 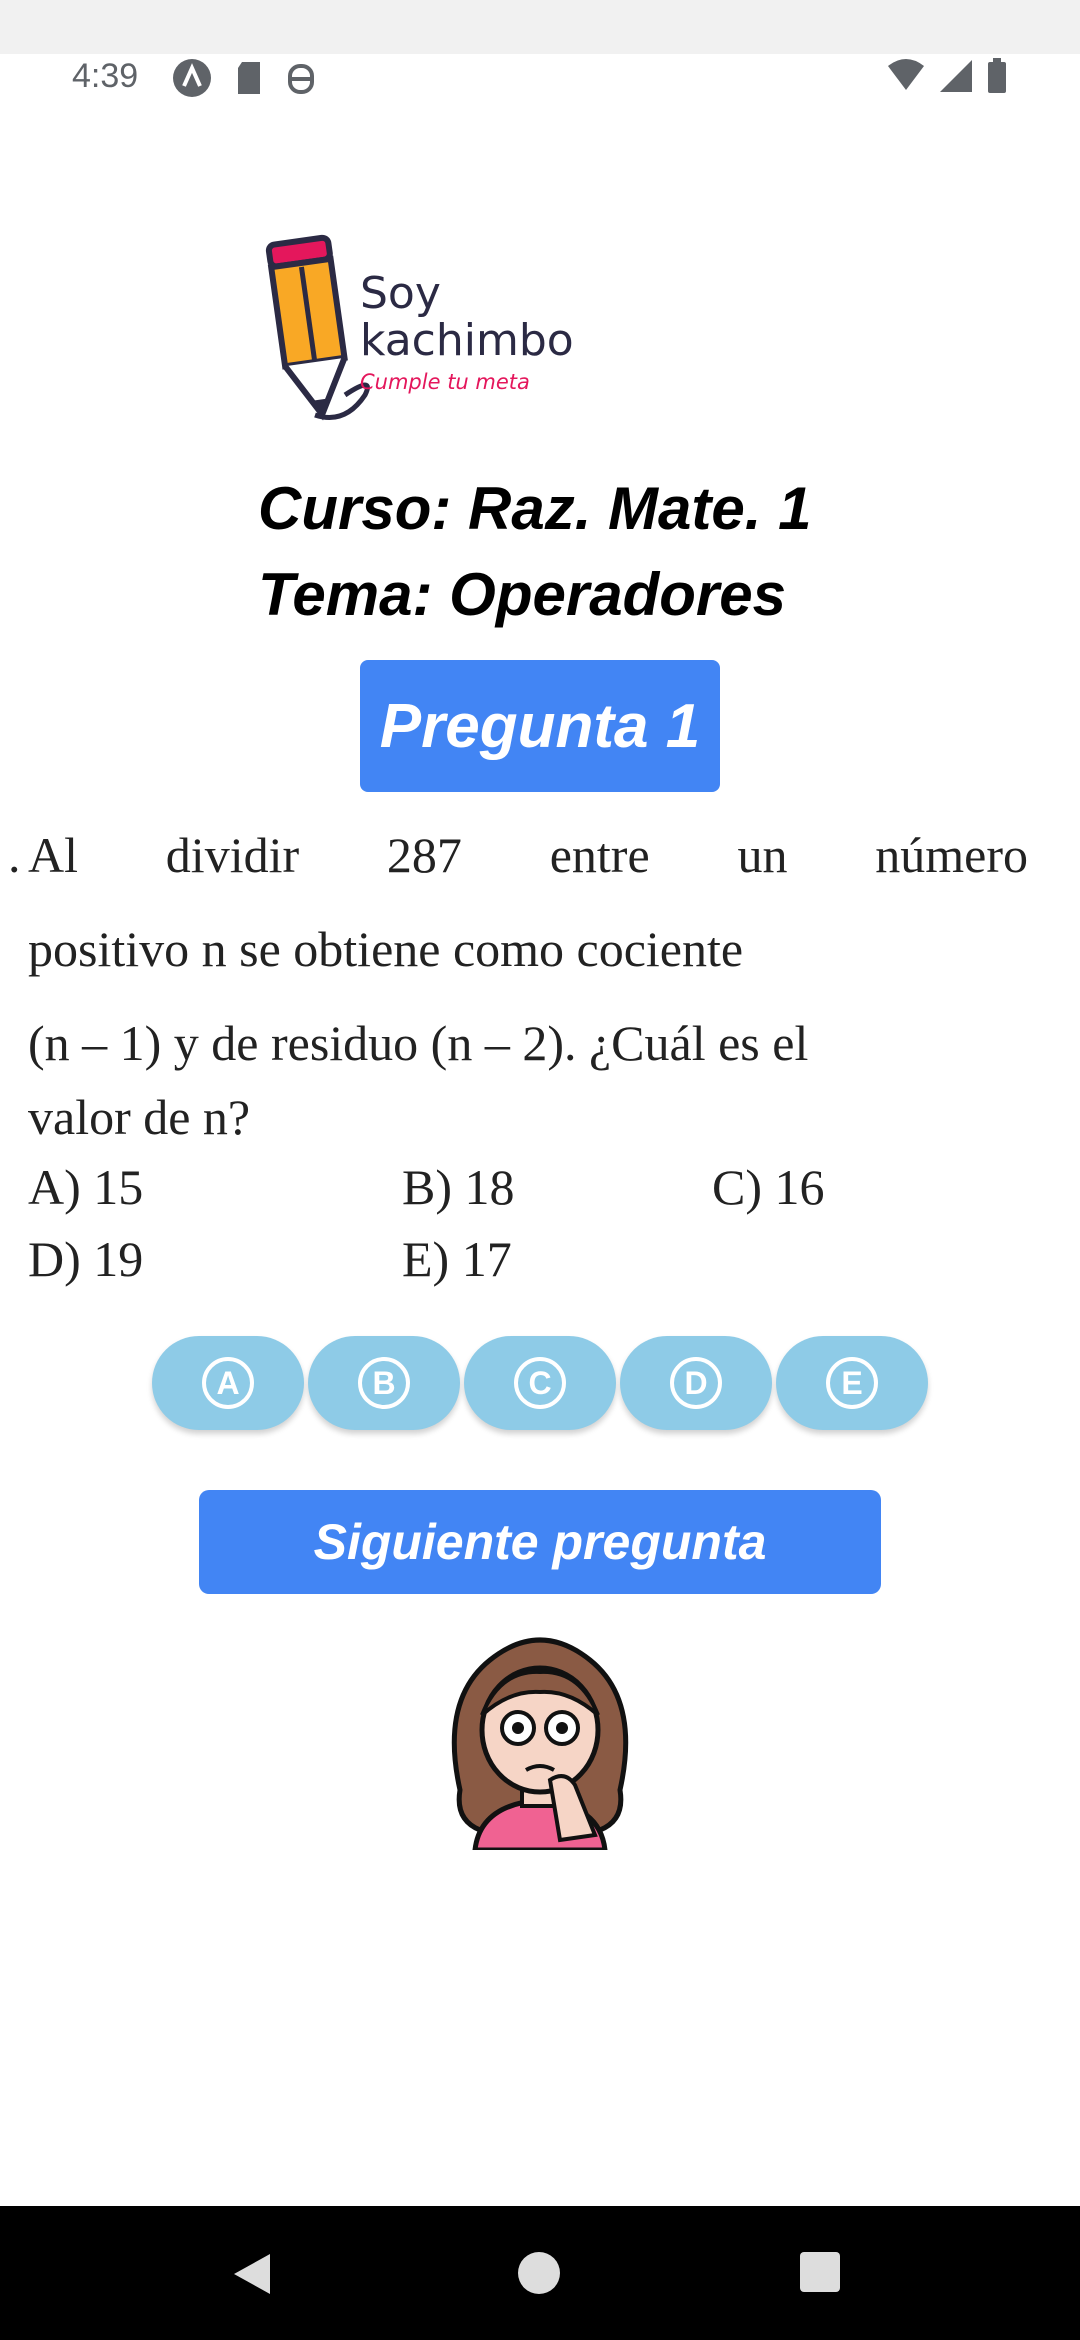 I want to click on android-debug-icon, so click(x=301, y=79).